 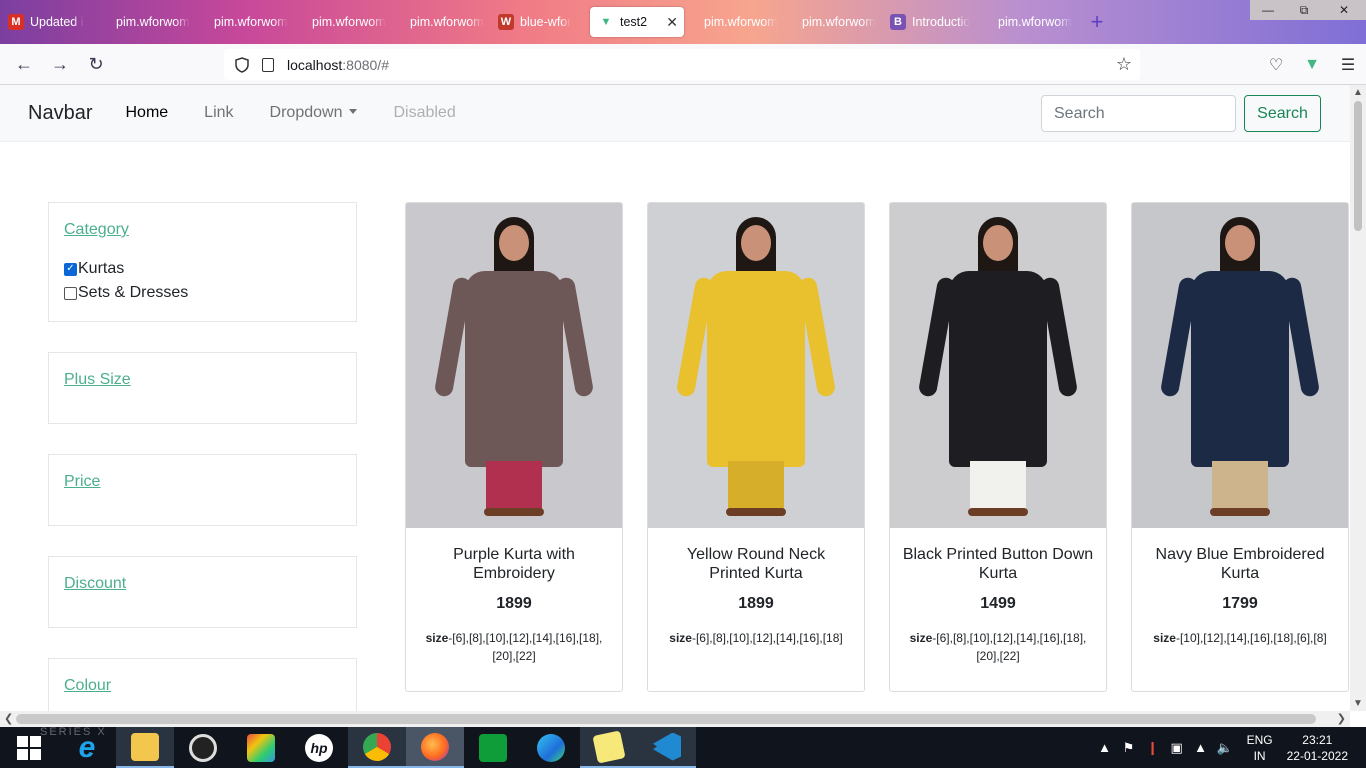 What do you see at coordinates (261, 747) in the screenshot?
I see `taskbar-app-puzzle` at bounding box center [261, 747].